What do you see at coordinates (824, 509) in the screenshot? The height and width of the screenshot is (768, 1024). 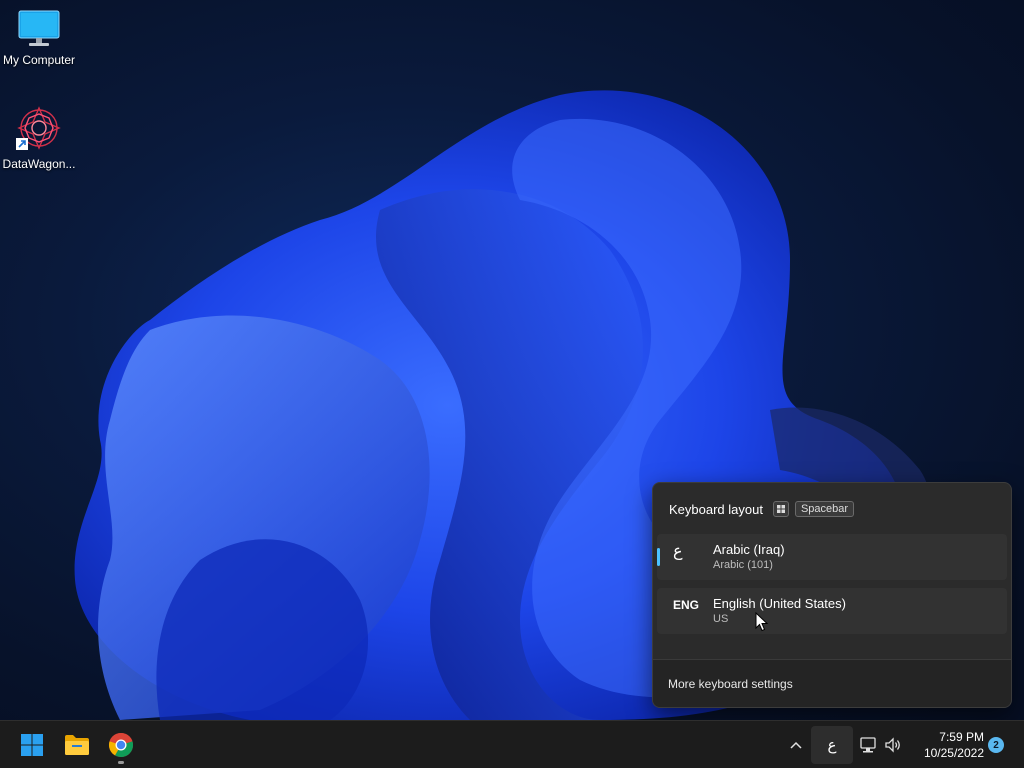 I see `spacebar-key-hint: Spacebar` at bounding box center [824, 509].